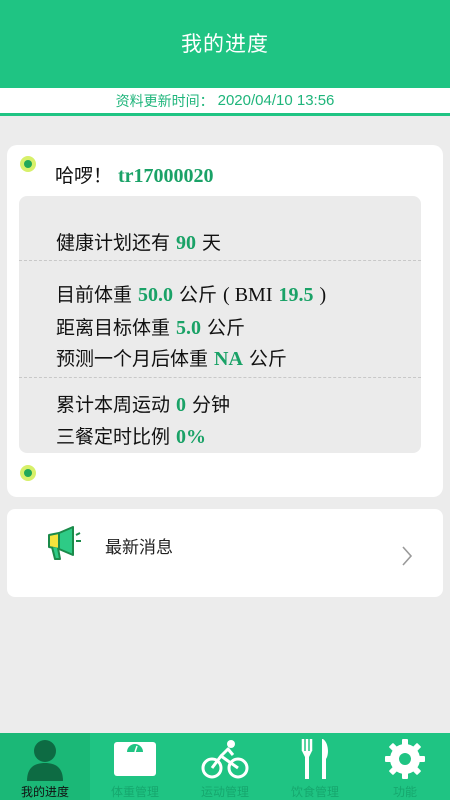 This screenshot has height=800, width=450. Describe the element at coordinates (211, 405) in the screenshot. I see `exercise-unit: 分钟` at that location.